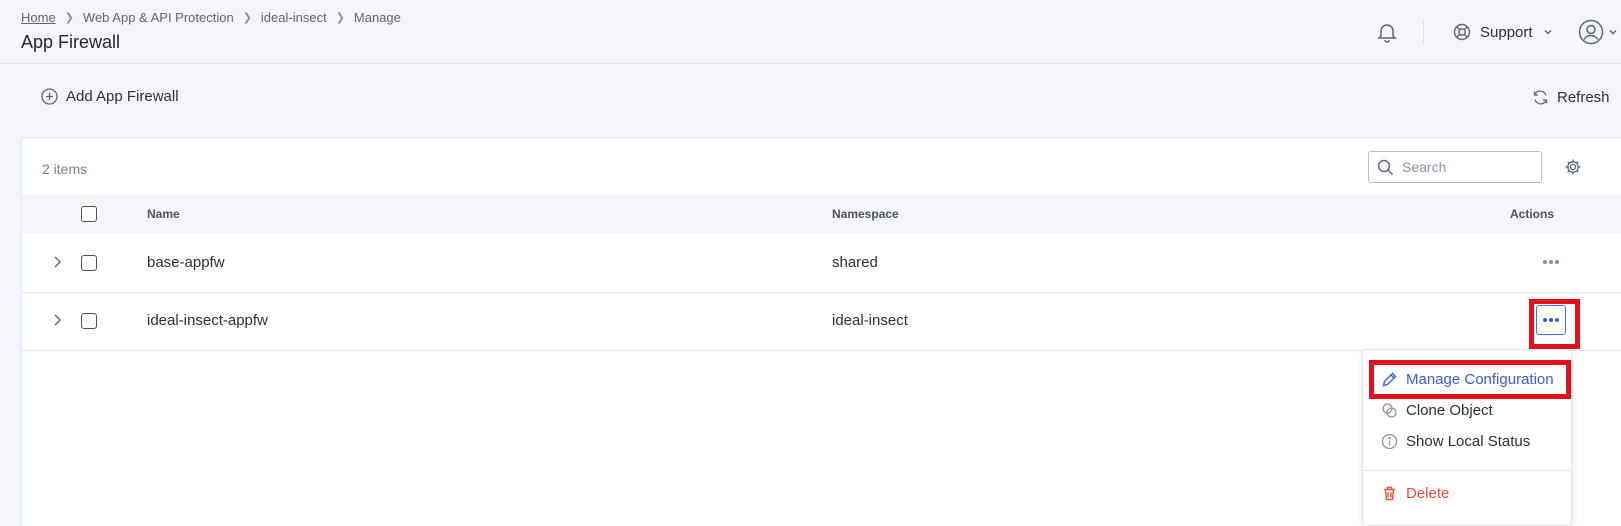 Image resolution: width=1621 pixels, height=526 pixels. Describe the element at coordinates (294, 17) in the screenshot. I see `breadcrumb-namespace: ideal-insect` at that location.